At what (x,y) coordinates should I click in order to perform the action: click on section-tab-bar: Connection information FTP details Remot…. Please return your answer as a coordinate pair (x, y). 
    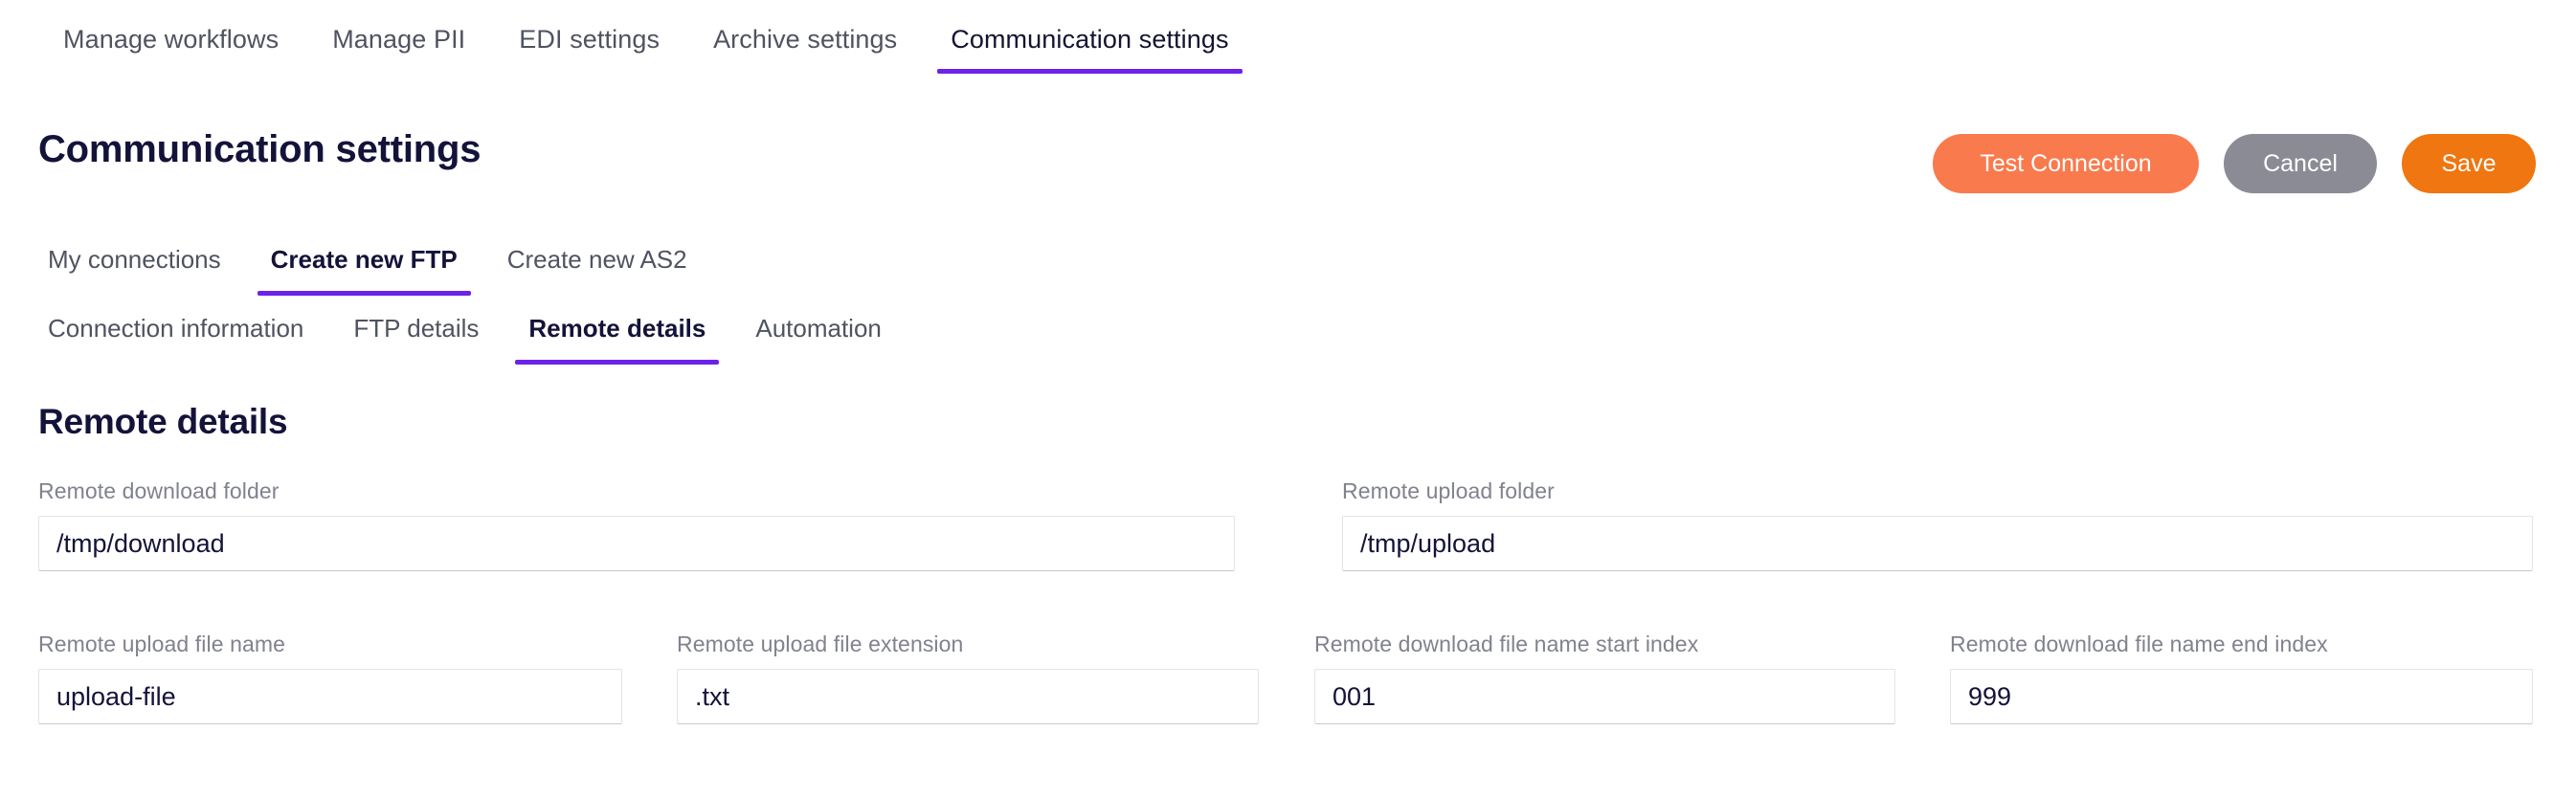
    Looking at the image, I should click on (453, 336).